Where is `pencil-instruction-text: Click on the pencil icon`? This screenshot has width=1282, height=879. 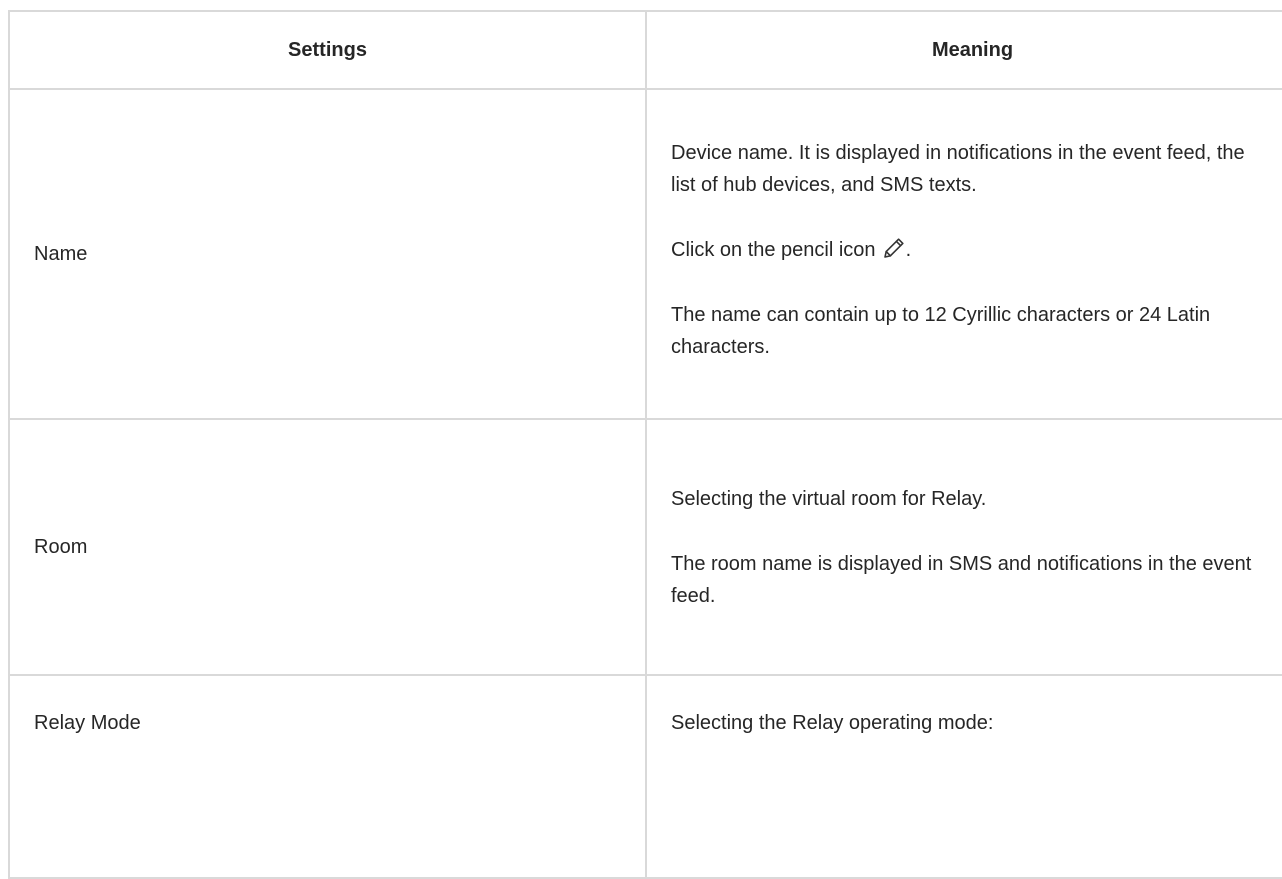 pencil-instruction-text: Click on the pencil icon is located at coordinates (773, 250).